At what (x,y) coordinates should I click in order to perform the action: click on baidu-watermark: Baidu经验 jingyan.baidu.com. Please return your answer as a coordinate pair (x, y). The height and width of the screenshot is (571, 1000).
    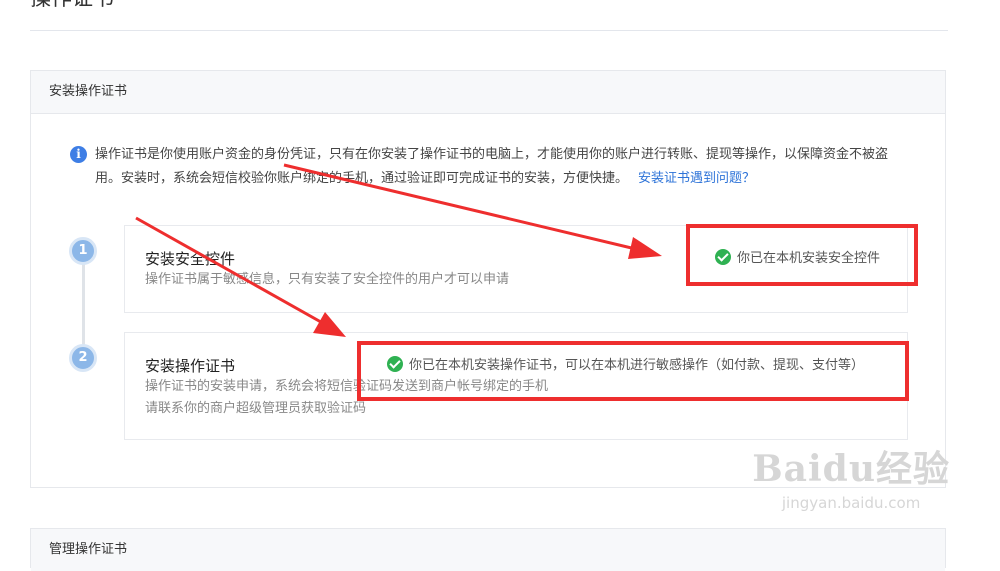
    Looking at the image, I should click on (851, 476).